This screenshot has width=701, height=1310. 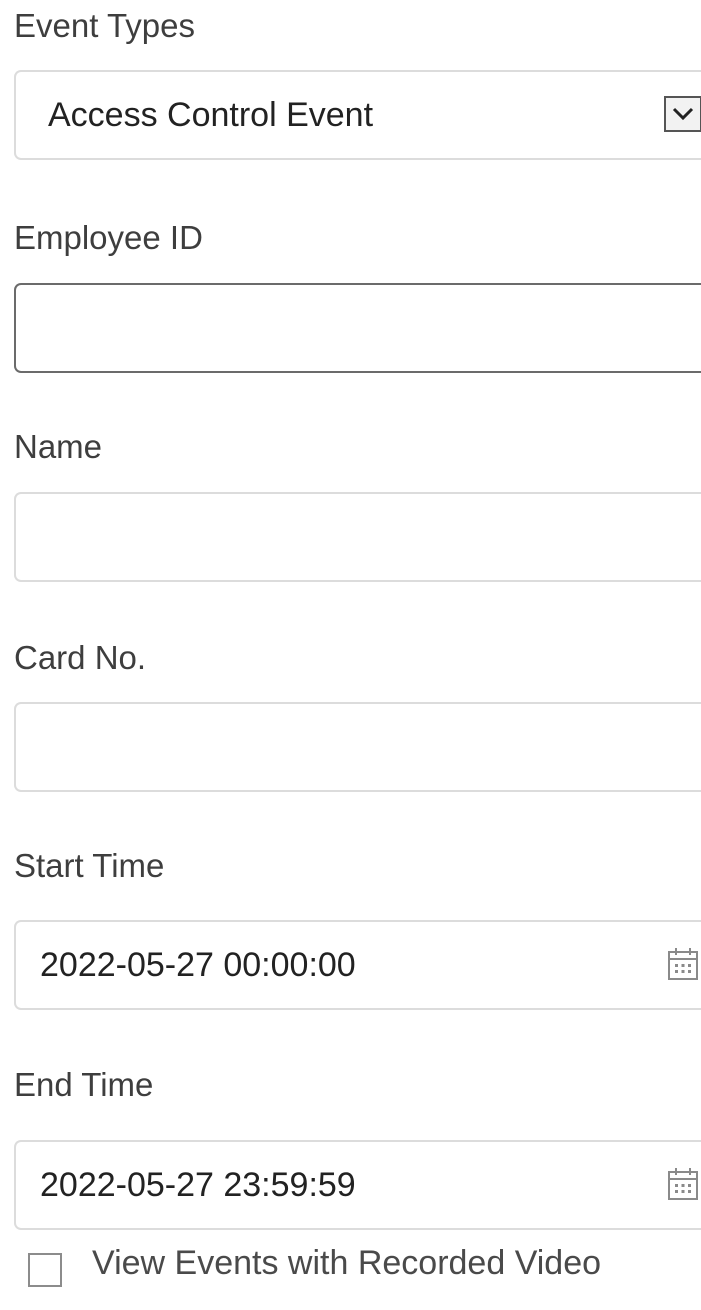 What do you see at coordinates (89, 865) in the screenshot?
I see `start-time-label: Start Time` at bounding box center [89, 865].